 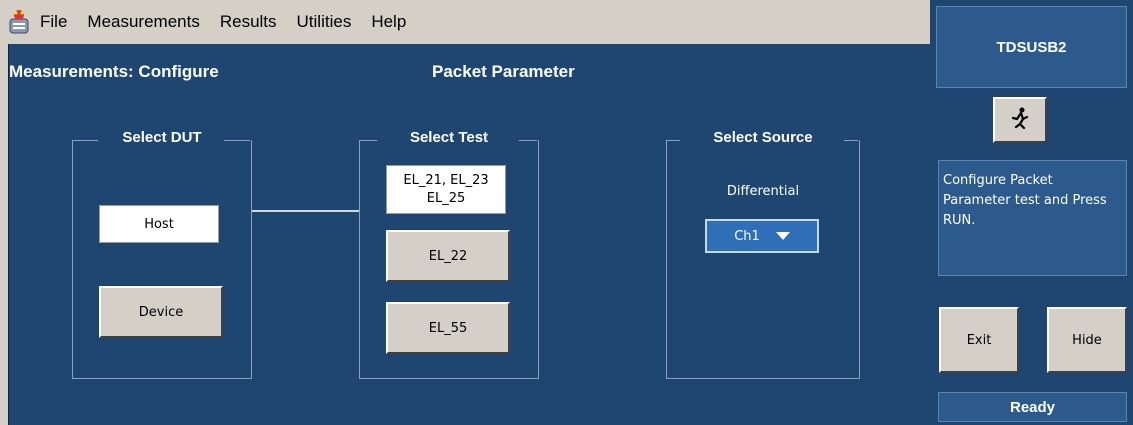 I want to click on menu-utilities: Utilities, so click(x=324, y=22).